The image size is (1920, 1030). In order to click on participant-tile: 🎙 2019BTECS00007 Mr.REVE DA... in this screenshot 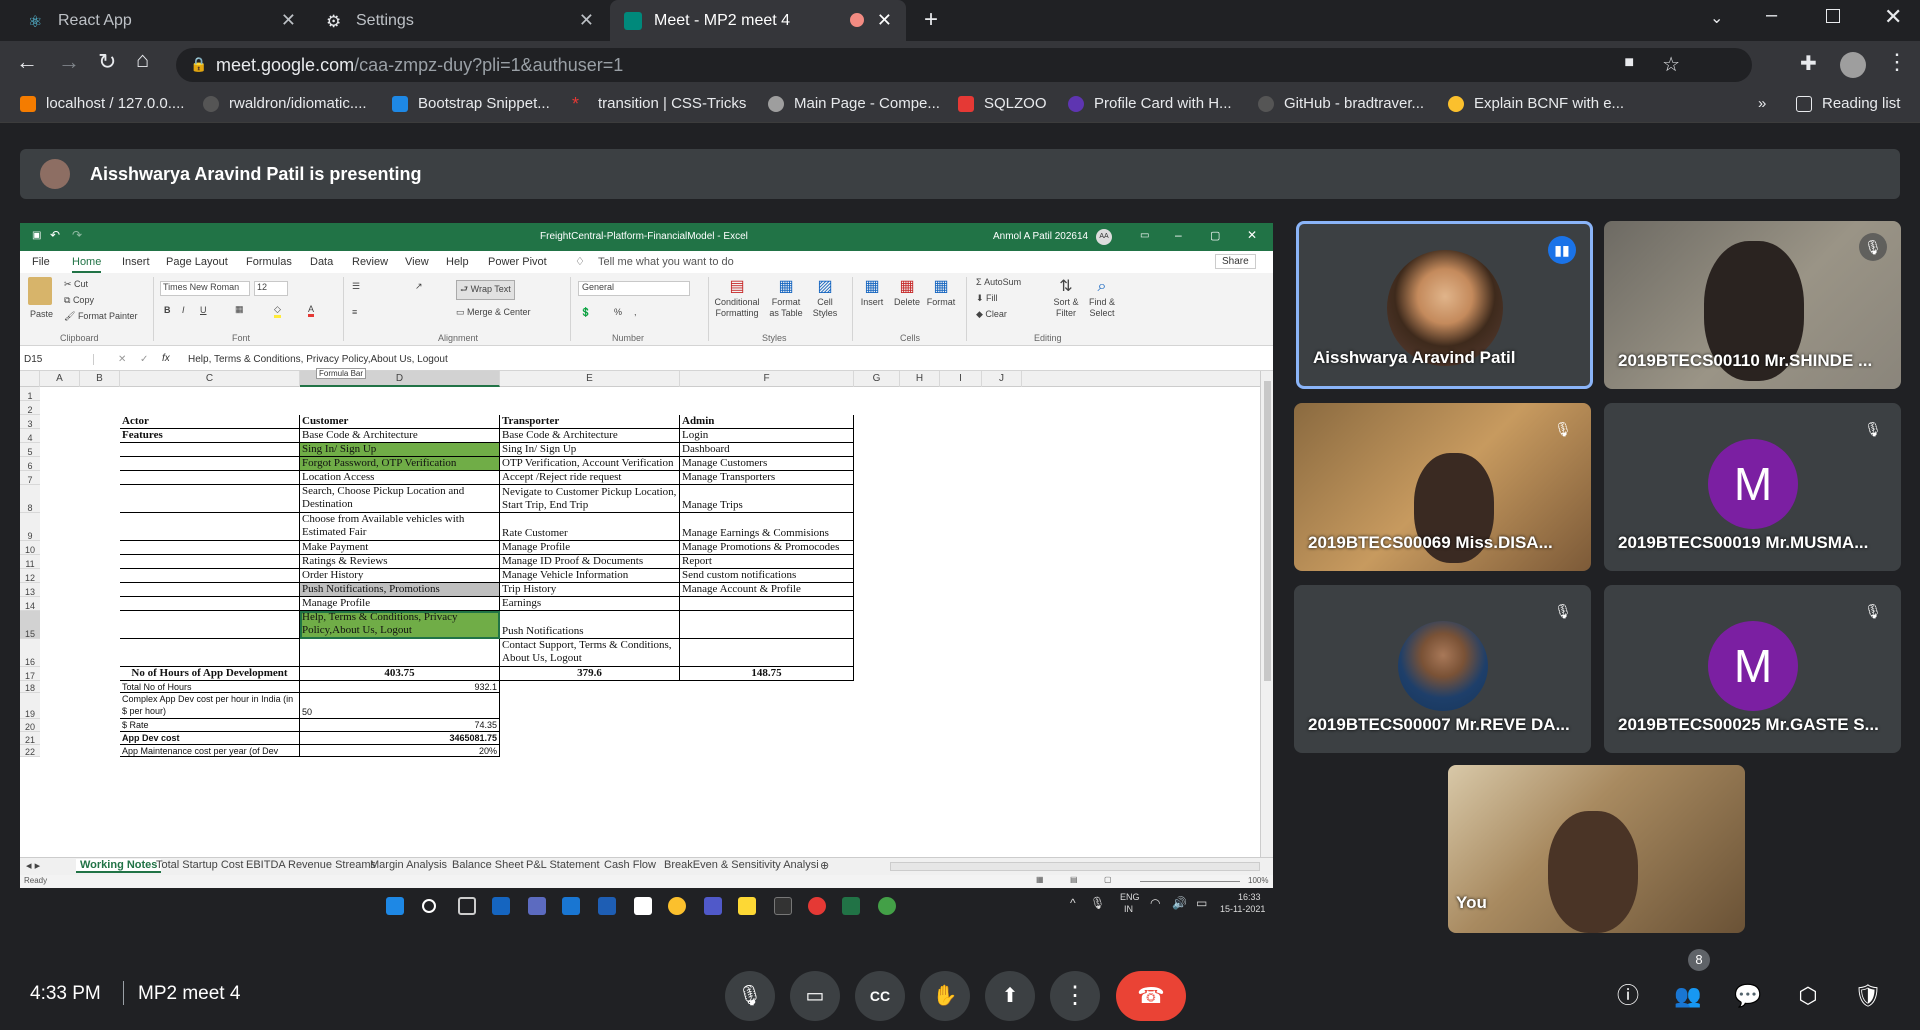, I will do `click(1442, 669)`.